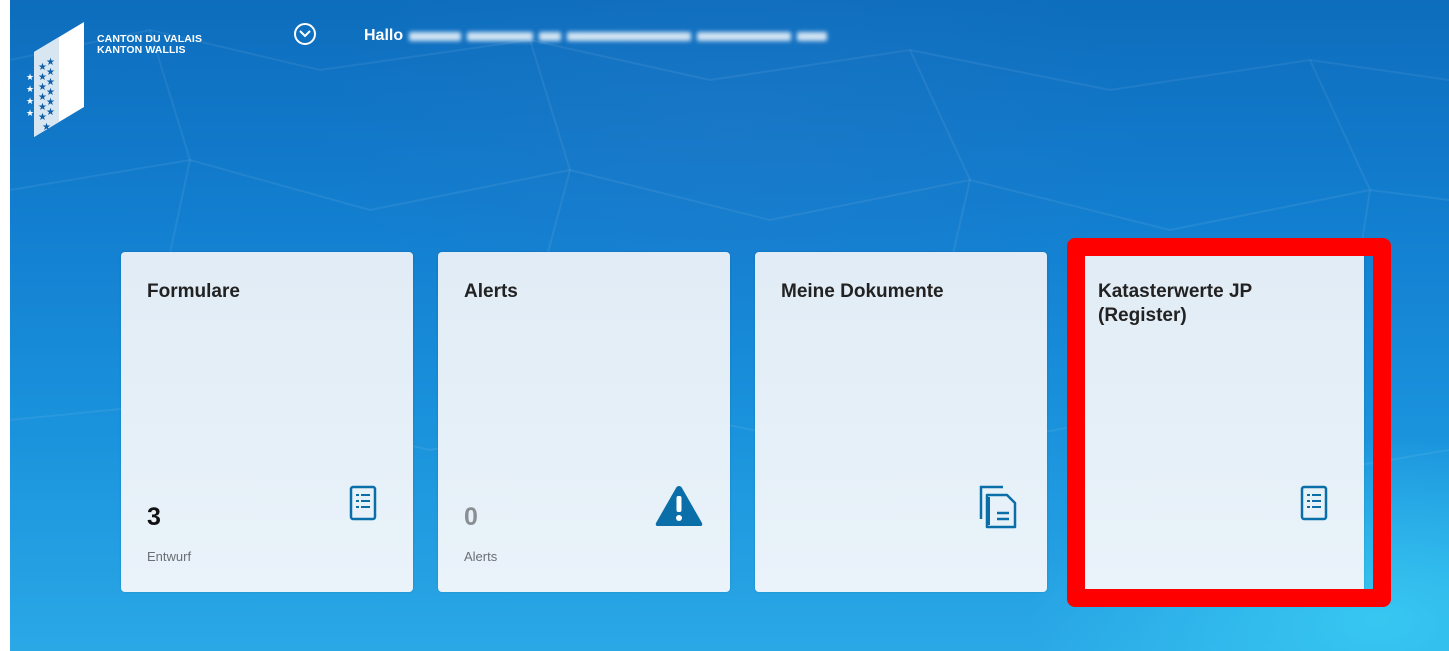 This screenshot has width=1449, height=651. Describe the element at coordinates (481, 556) in the screenshot. I see `tile-subtitle: Alerts` at that location.